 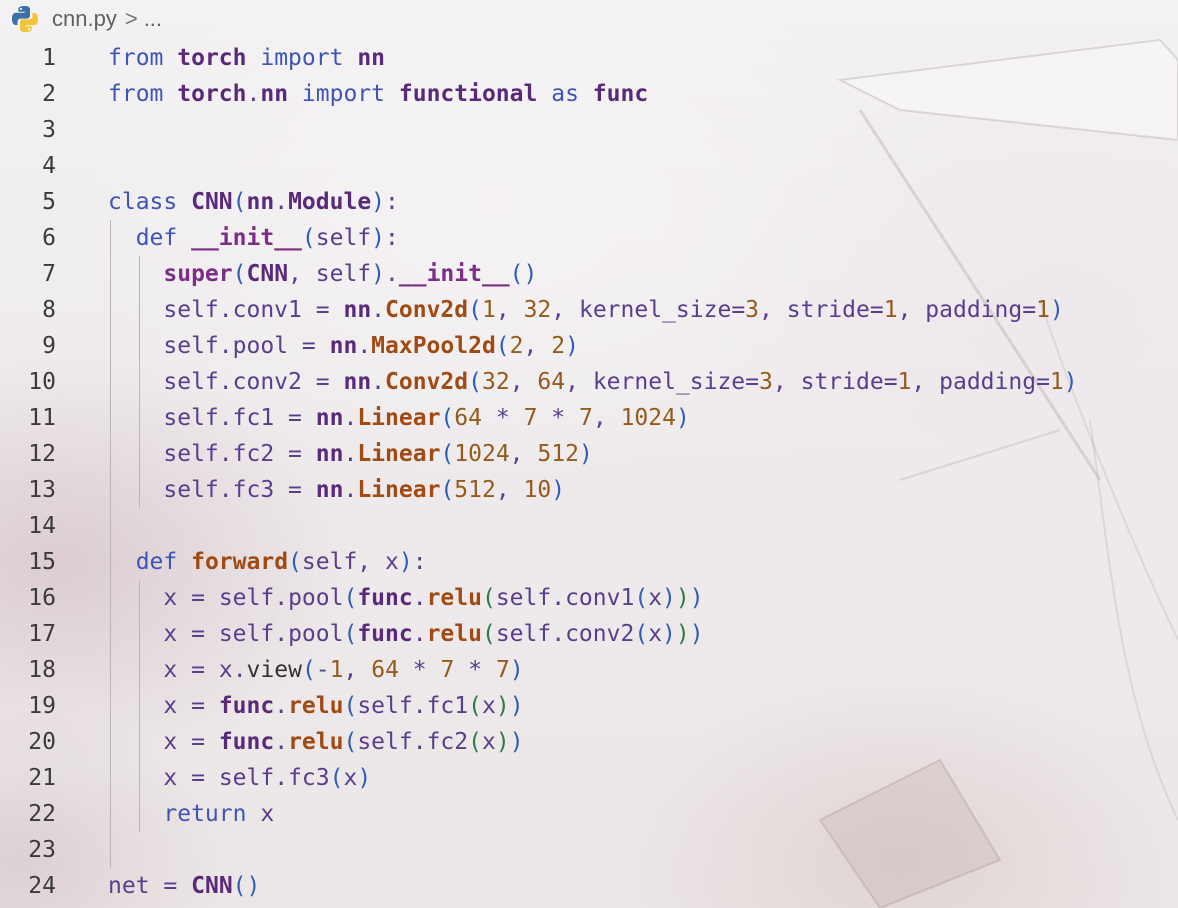 I want to click on code-line: 7 super(CNN, self).__init__(), so click(x=589, y=274).